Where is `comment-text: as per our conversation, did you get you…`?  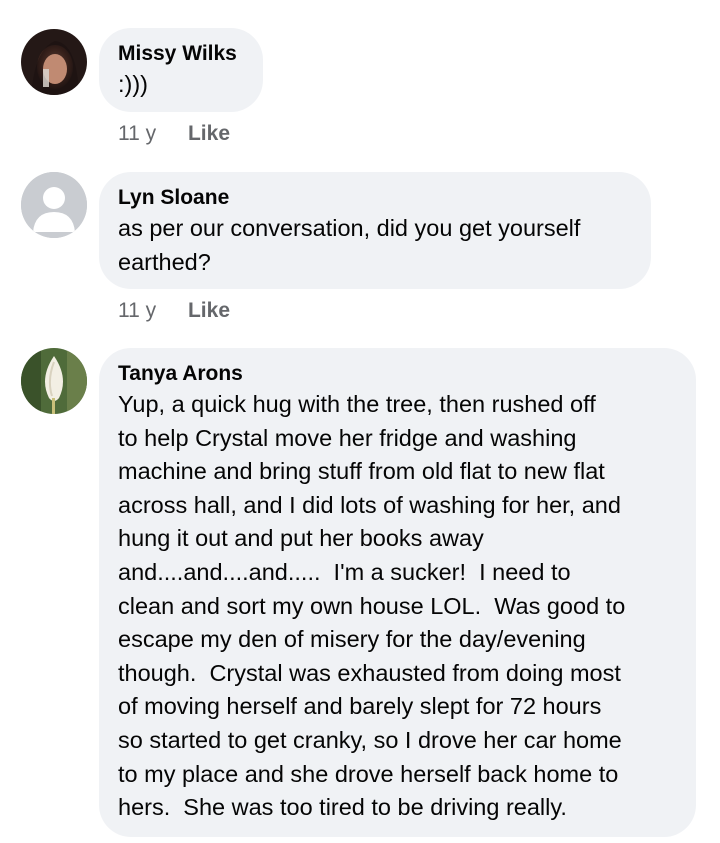 comment-text: as per our conversation, did you get you… is located at coordinates (349, 245).